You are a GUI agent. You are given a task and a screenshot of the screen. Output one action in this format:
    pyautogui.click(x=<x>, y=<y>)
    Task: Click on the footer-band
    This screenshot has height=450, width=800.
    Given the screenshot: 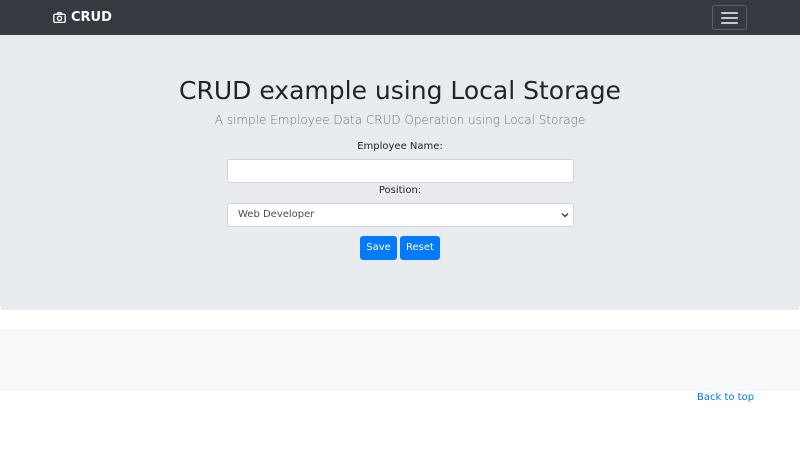 What is the action you would take?
    pyautogui.click(x=400, y=360)
    